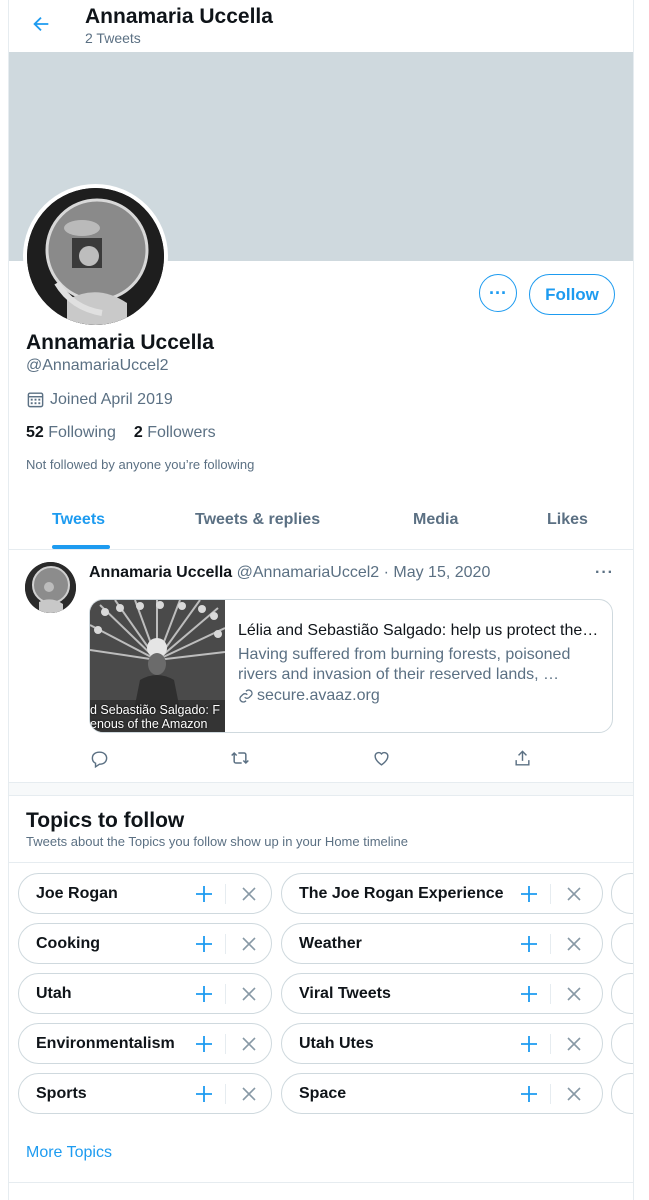 Image resolution: width=649 pixels, height=1200 pixels. What do you see at coordinates (321, 1182) in the screenshot?
I see `bottom-separator` at bounding box center [321, 1182].